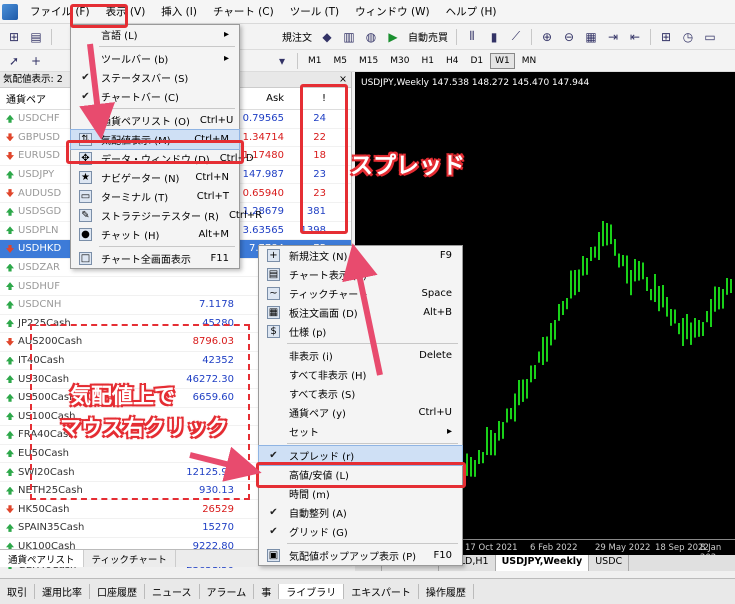  What do you see at coordinates (502, 60) in the screenshot?
I see `timeframe-w1: W1` at bounding box center [502, 60].